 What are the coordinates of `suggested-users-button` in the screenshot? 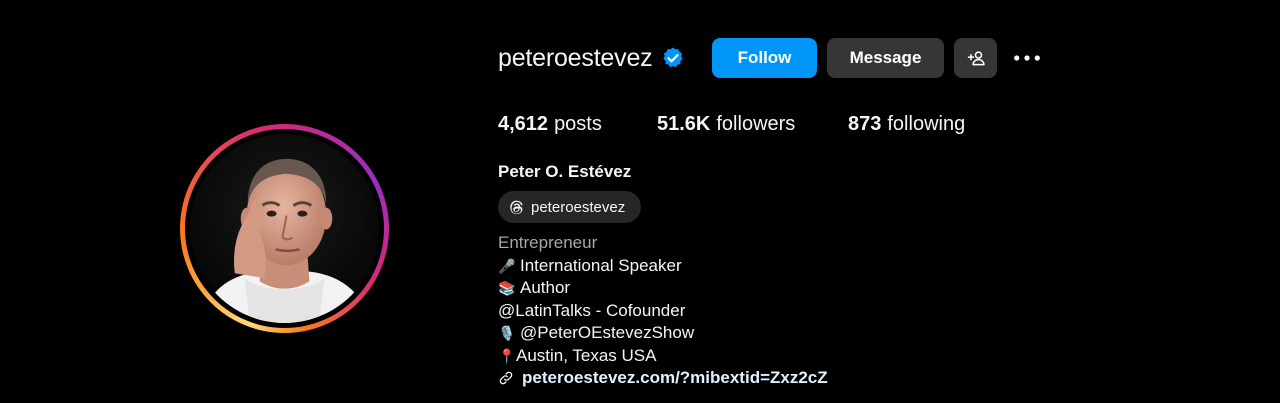 It's located at (975, 58).